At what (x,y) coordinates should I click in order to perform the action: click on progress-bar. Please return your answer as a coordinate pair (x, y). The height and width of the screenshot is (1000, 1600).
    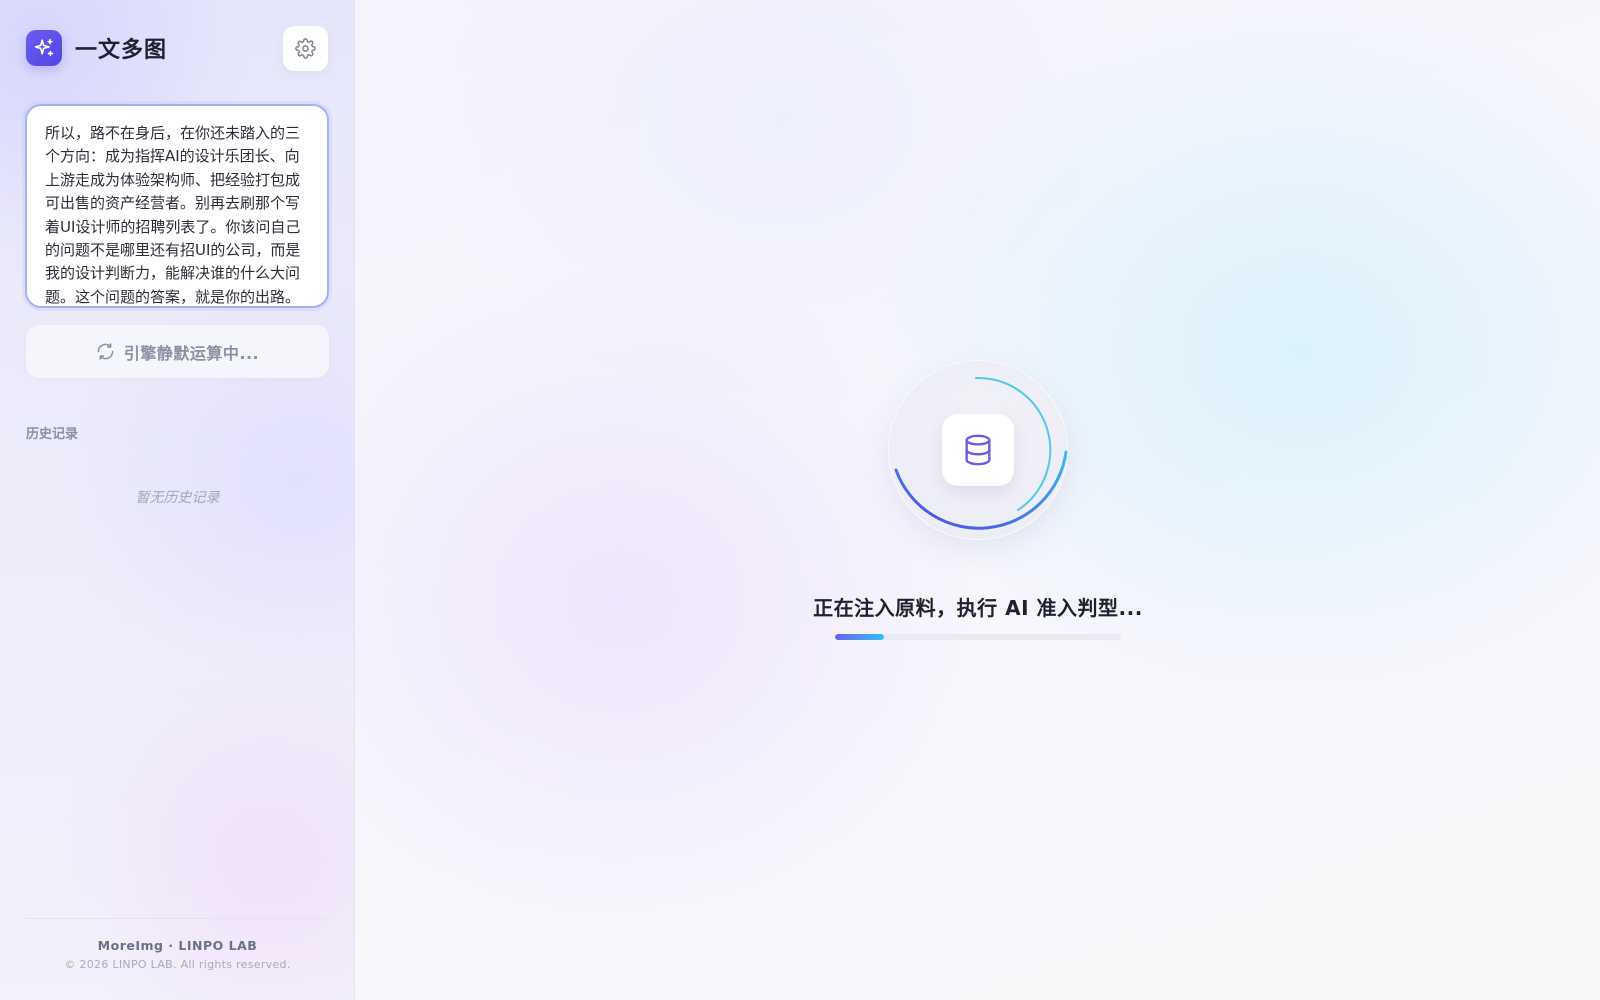
    Looking at the image, I should click on (978, 637).